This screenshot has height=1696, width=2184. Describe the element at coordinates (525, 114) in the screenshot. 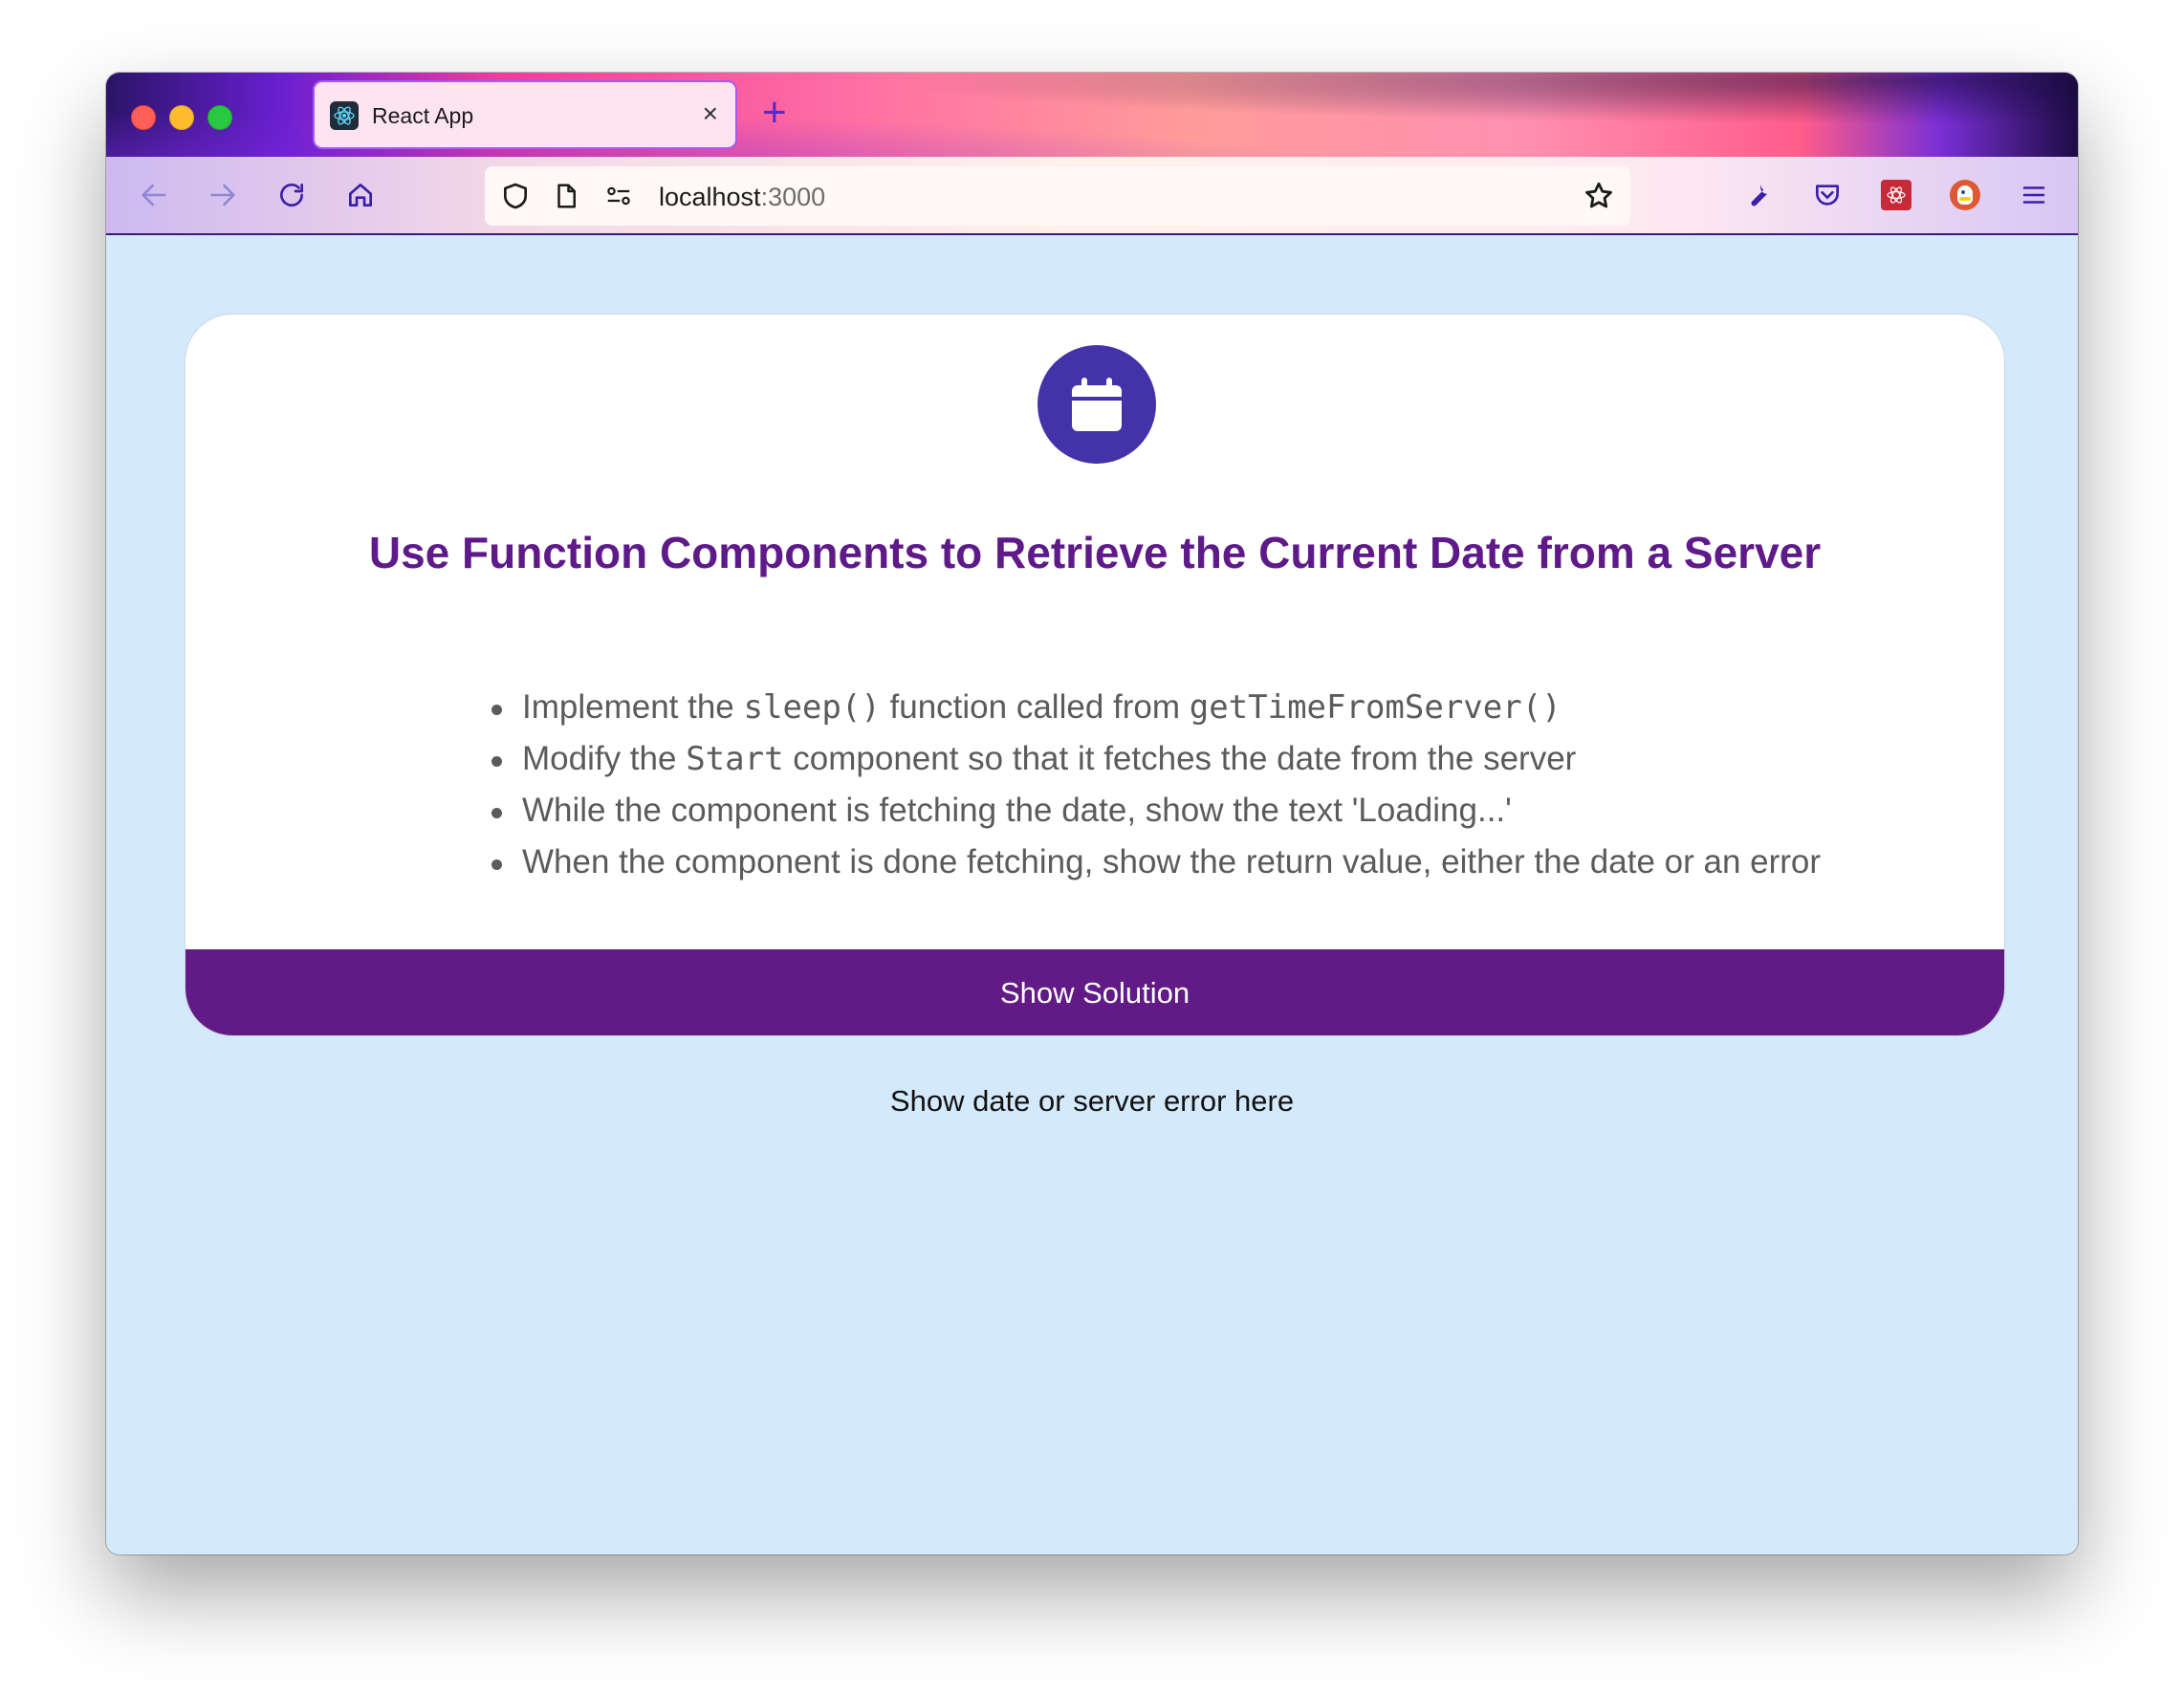

I see `tab-react-app: React App ×` at that location.